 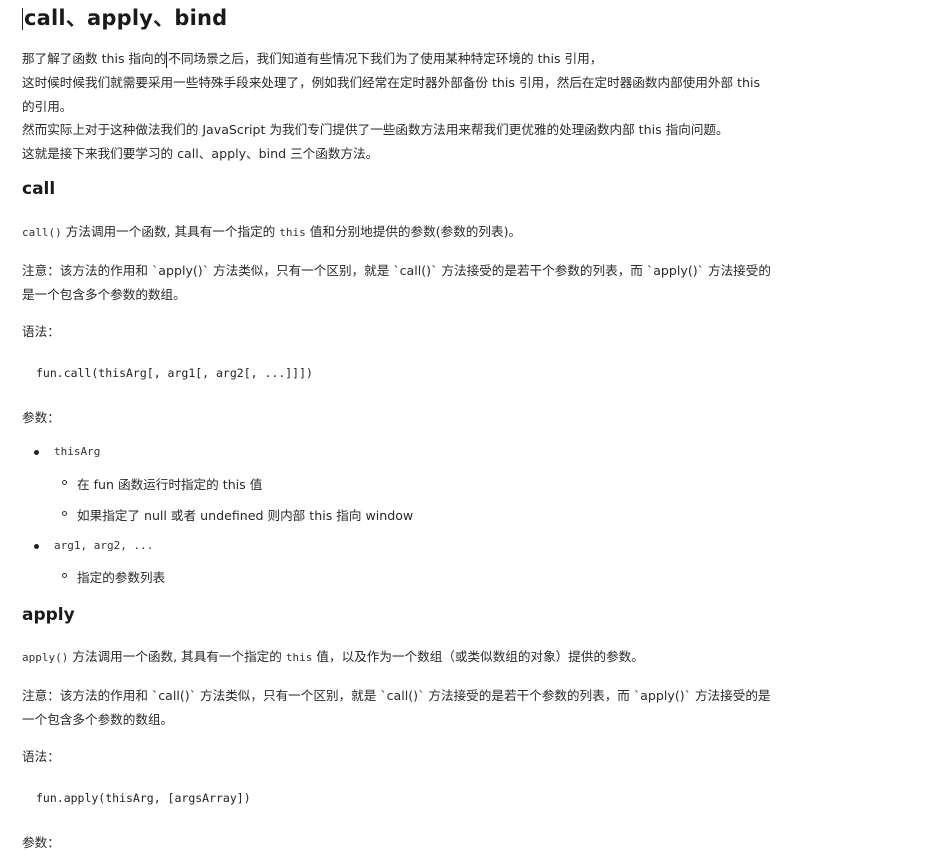 What do you see at coordinates (170, 231) in the screenshot?
I see `call-desc-mid: 方法调用一个函数, 其具有一个指定的` at bounding box center [170, 231].